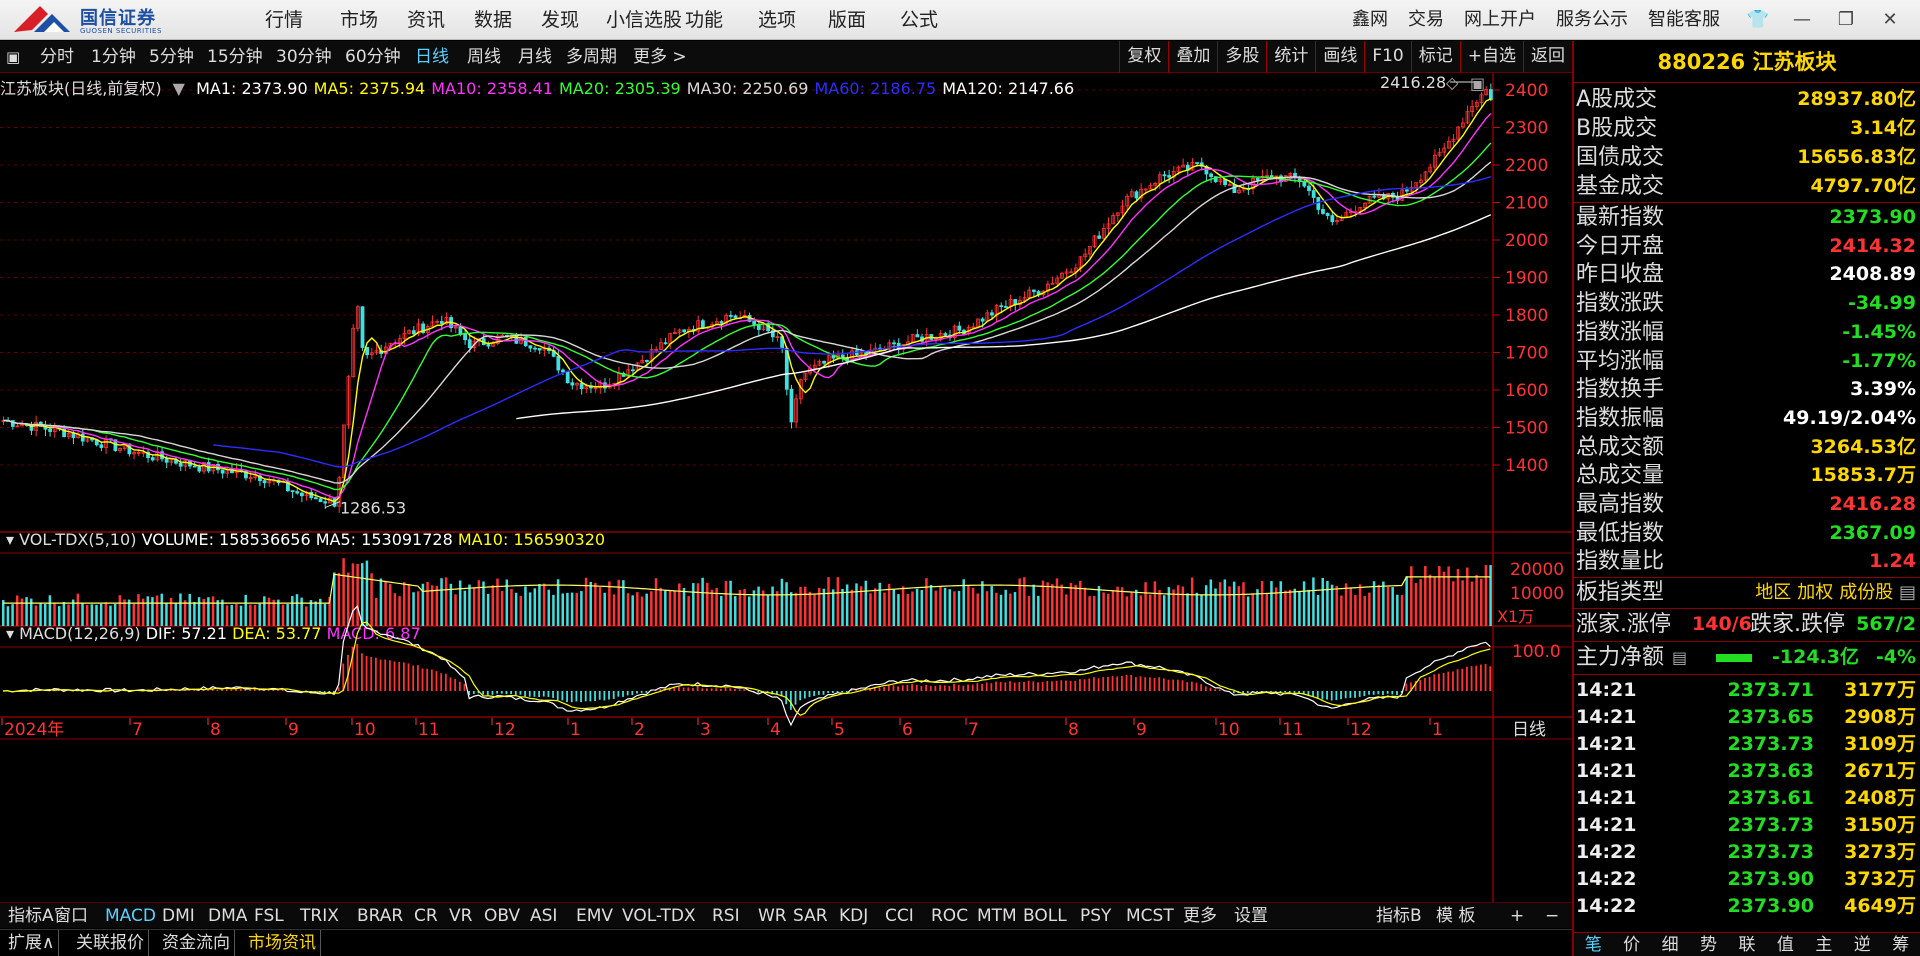  What do you see at coordinates (284, 20) in the screenshot?
I see `menu-0: 行情` at bounding box center [284, 20].